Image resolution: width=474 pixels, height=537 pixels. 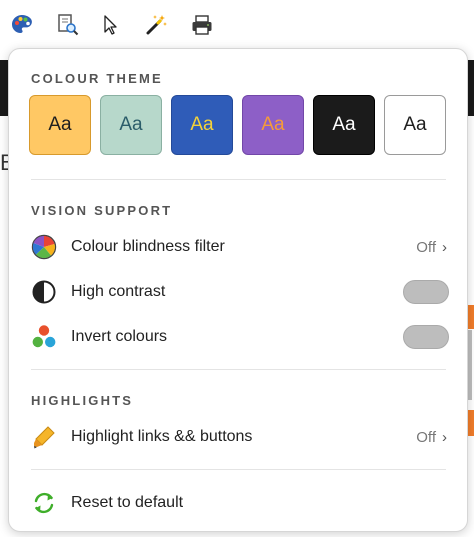 I want to click on print-button, so click(x=202, y=25).